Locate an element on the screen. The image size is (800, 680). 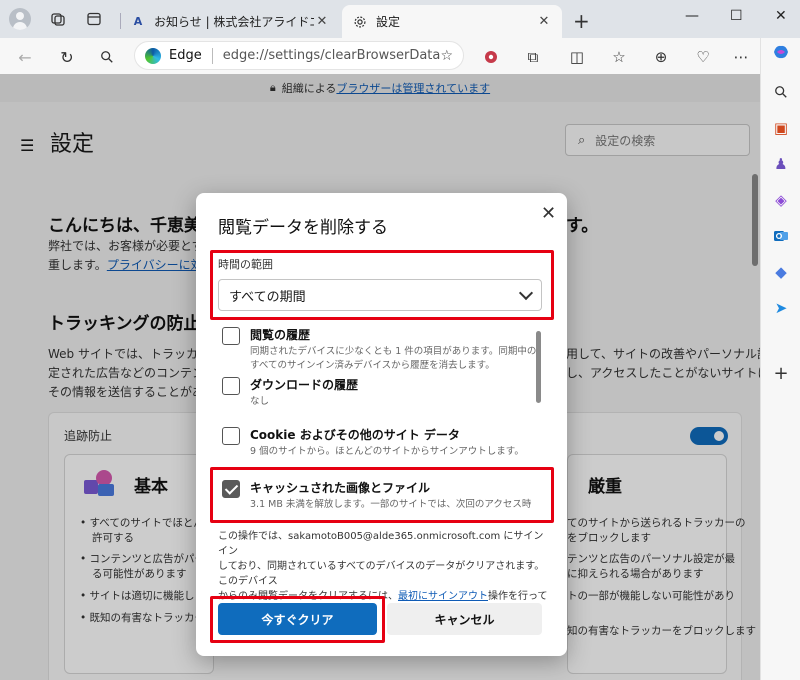
download-history-checkbox is located at coordinates (231, 386).